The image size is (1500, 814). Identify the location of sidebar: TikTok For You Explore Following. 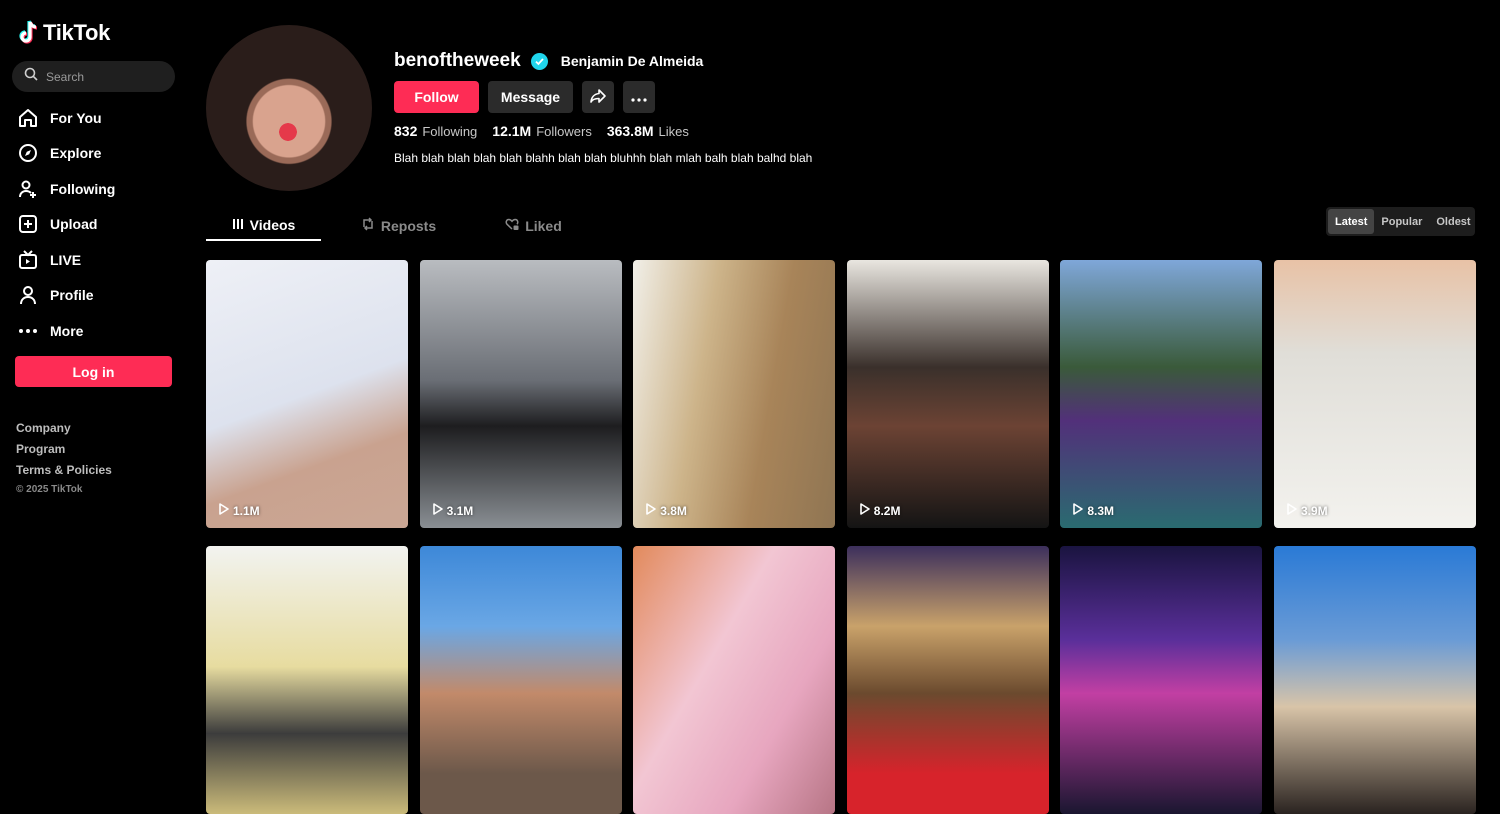
(94, 378).